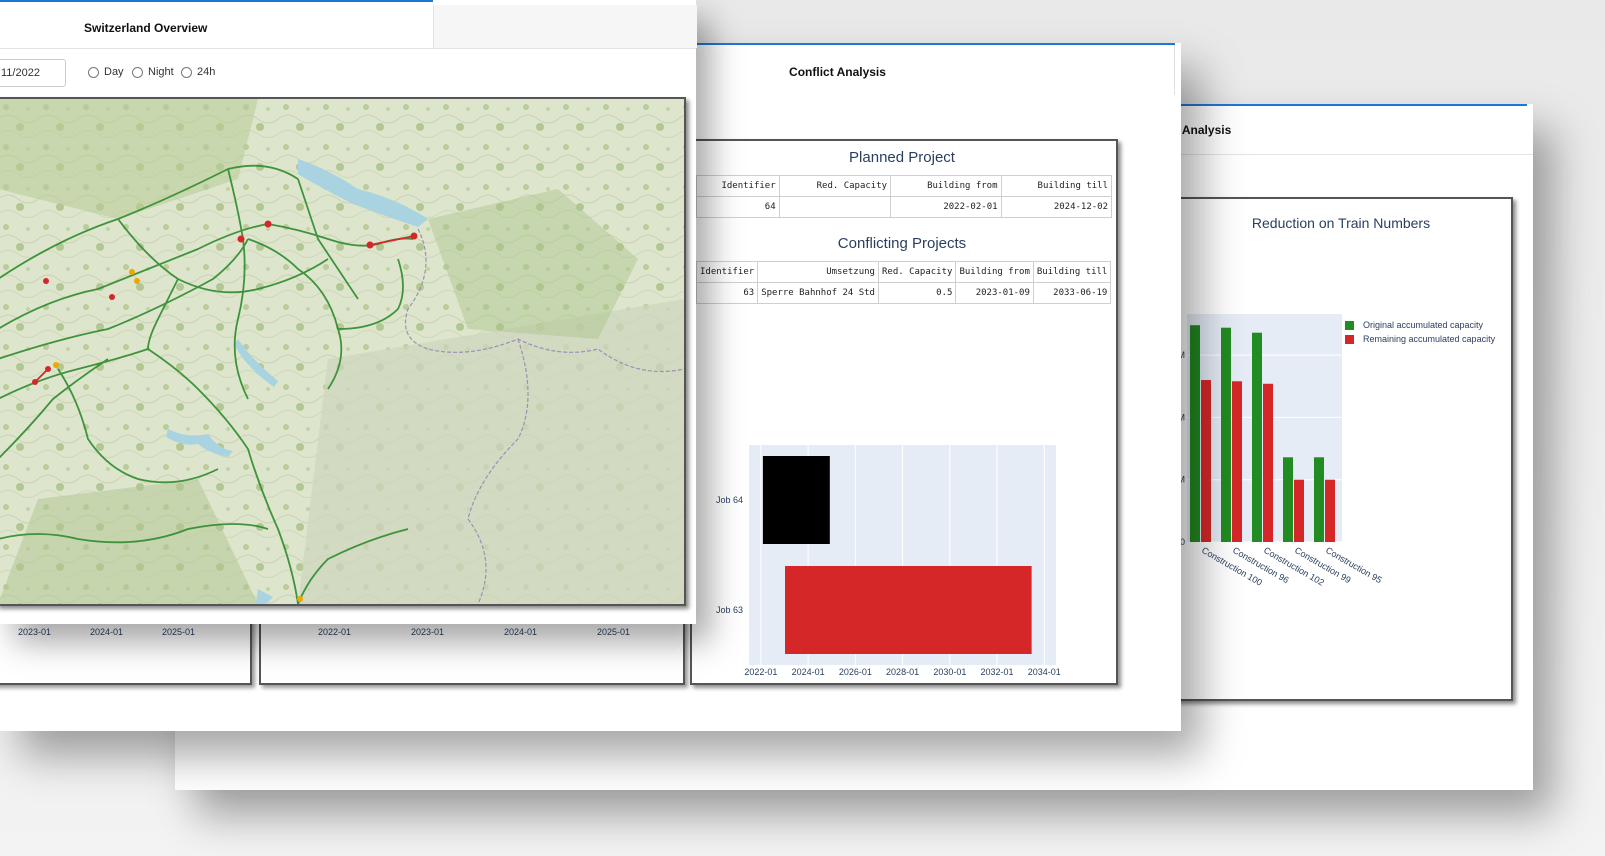 Image resolution: width=1605 pixels, height=856 pixels. I want to click on legend-label: Original accumulated capacity, so click(1423, 325).